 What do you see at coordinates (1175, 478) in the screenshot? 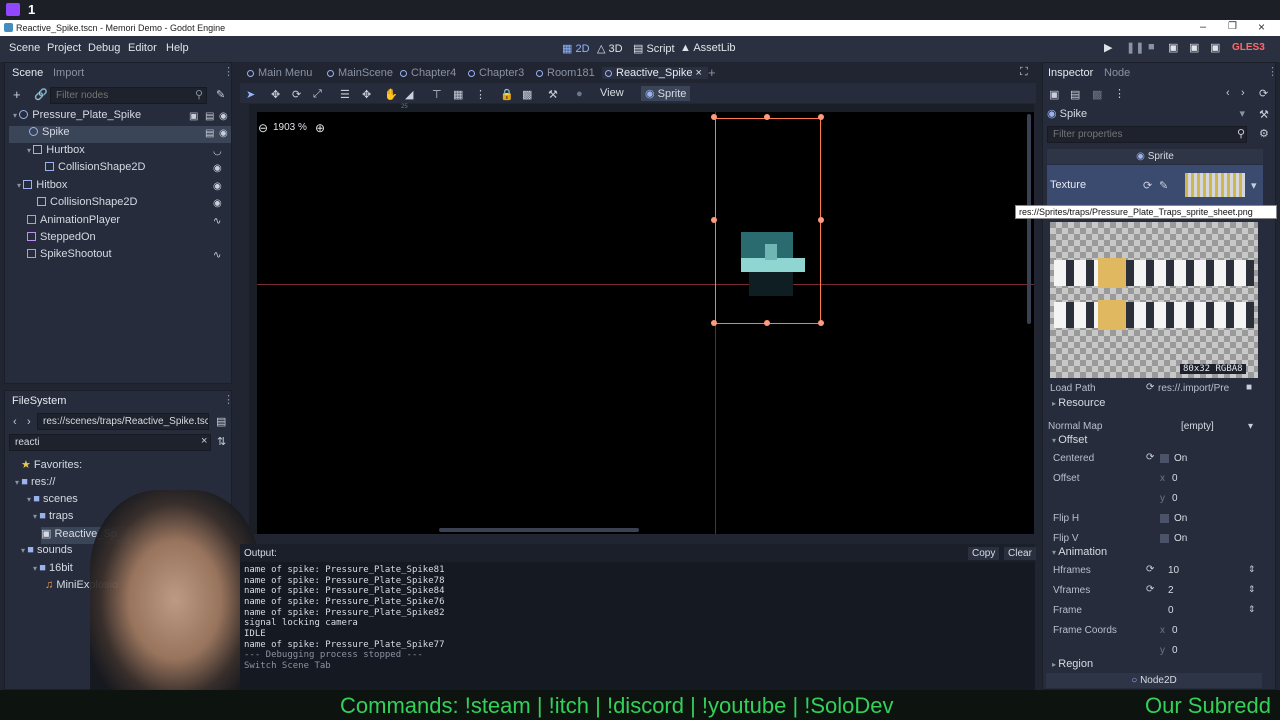
I see `offset-x-field: 0` at bounding box center [1175, 478].